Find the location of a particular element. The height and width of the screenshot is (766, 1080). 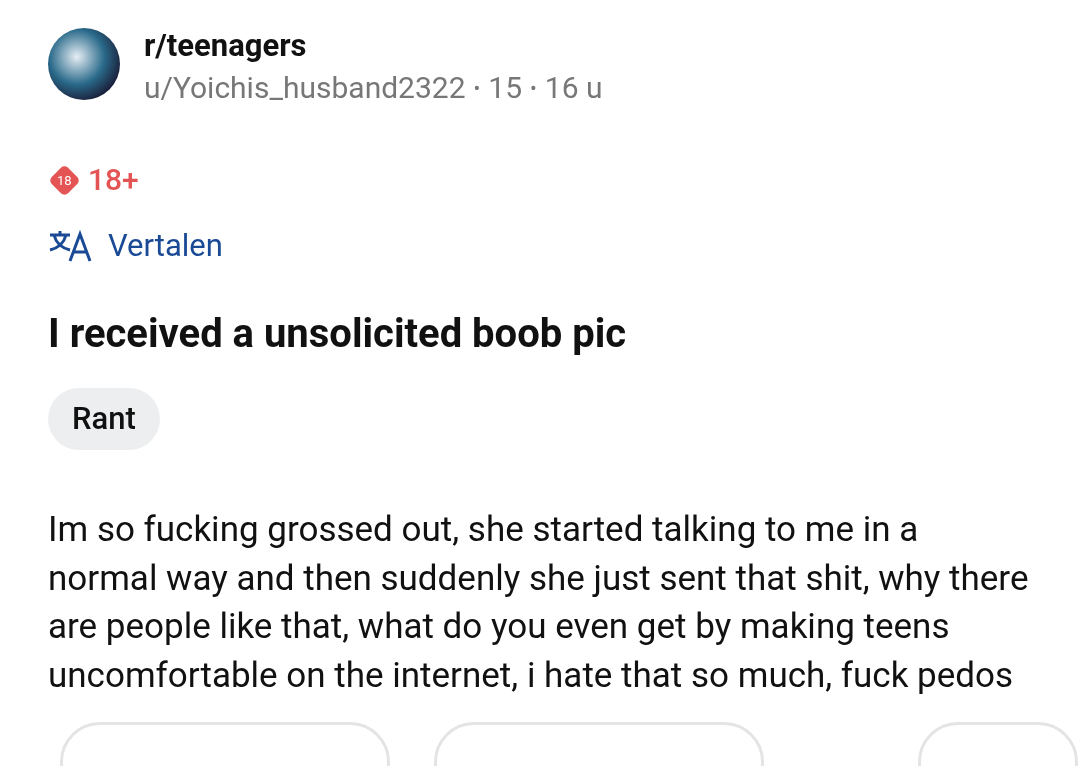

author-name: u/Yoichis_husband2322 is located at coordinates (305, 88).